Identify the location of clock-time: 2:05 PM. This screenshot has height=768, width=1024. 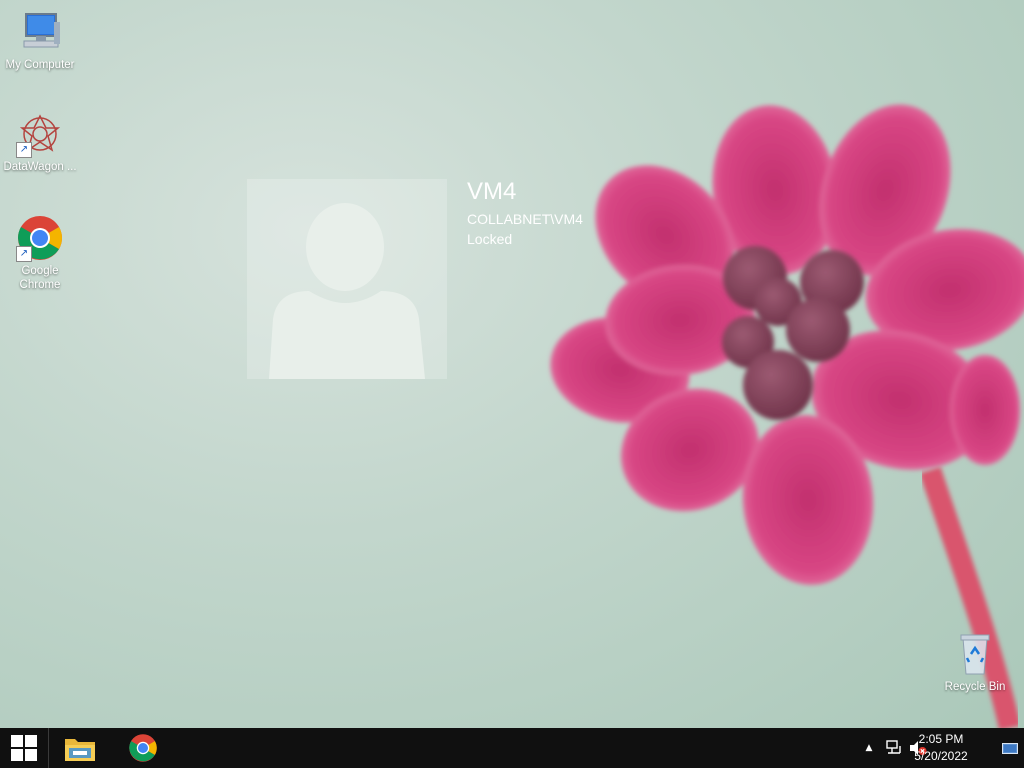
(941, 739).